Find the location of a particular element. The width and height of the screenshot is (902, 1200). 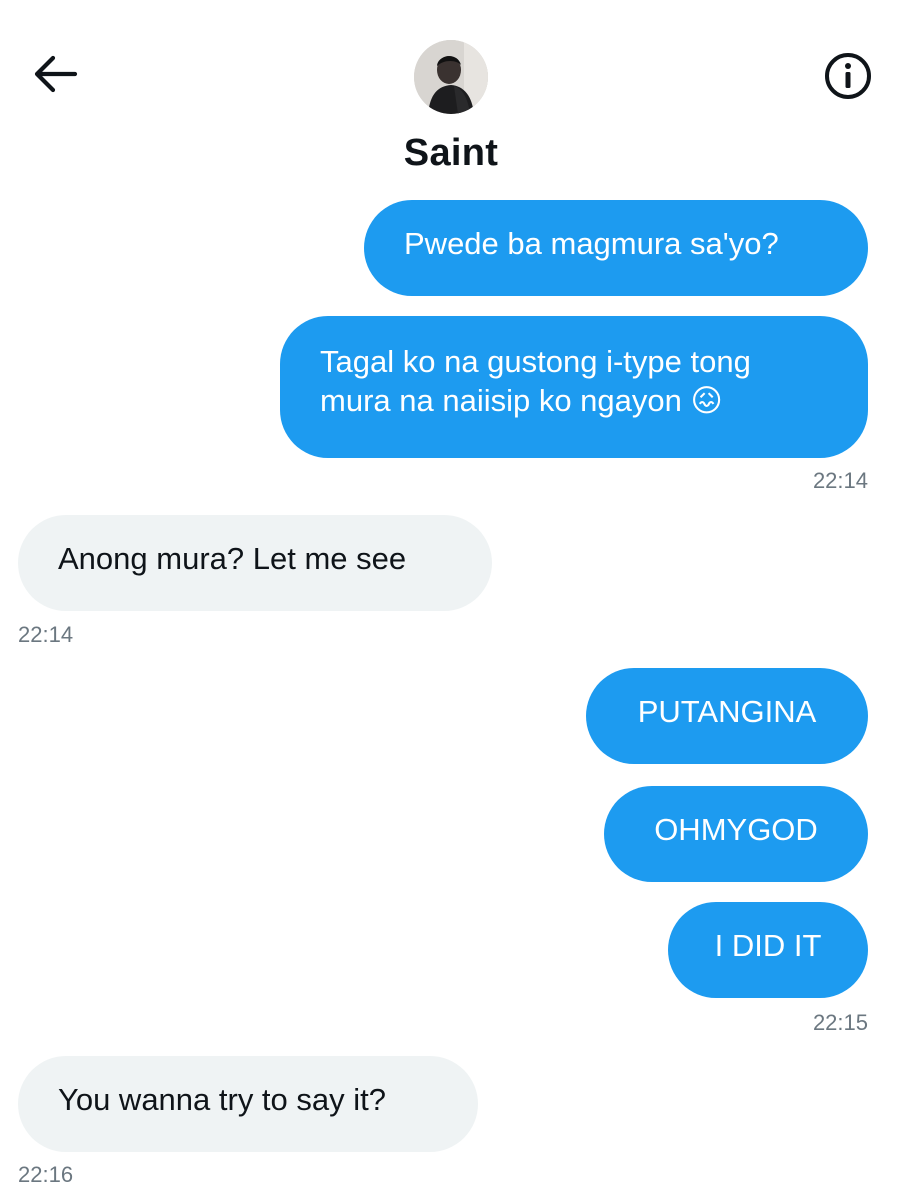

message-bubble-sent: OHMYGOD is located at coordinates (736, 834).